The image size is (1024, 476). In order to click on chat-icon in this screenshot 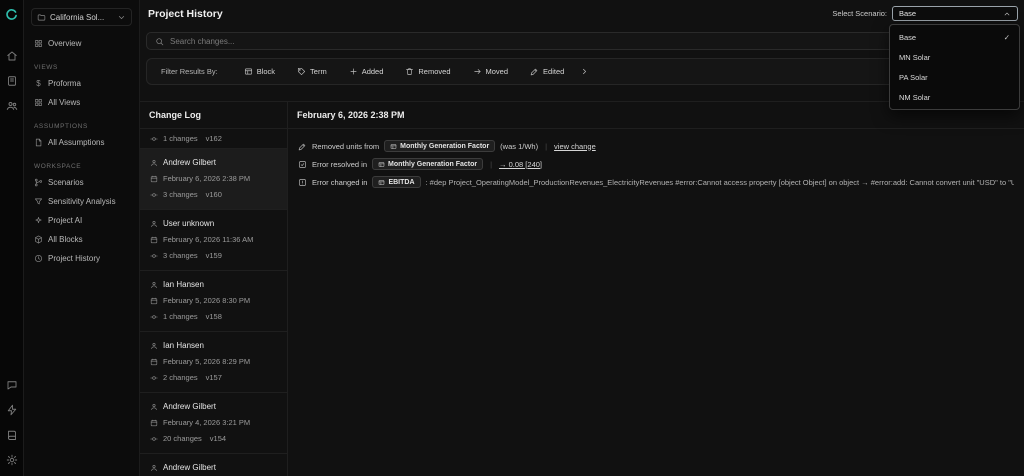, I will do `click(12, 385)`.